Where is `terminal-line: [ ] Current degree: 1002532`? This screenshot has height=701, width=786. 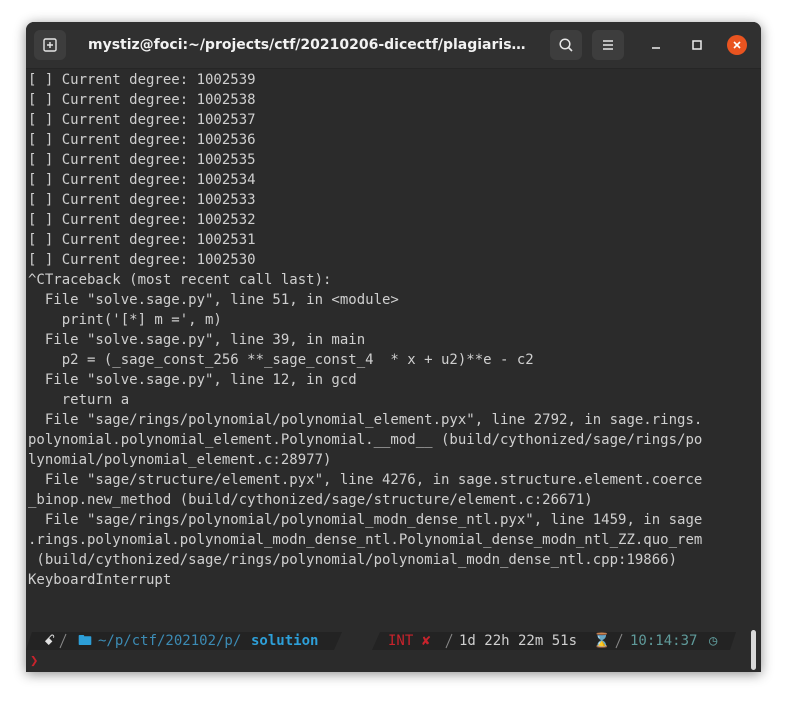
terminal-line: [ ] Current degree: 1002532 is located at coordinates (142, 220).